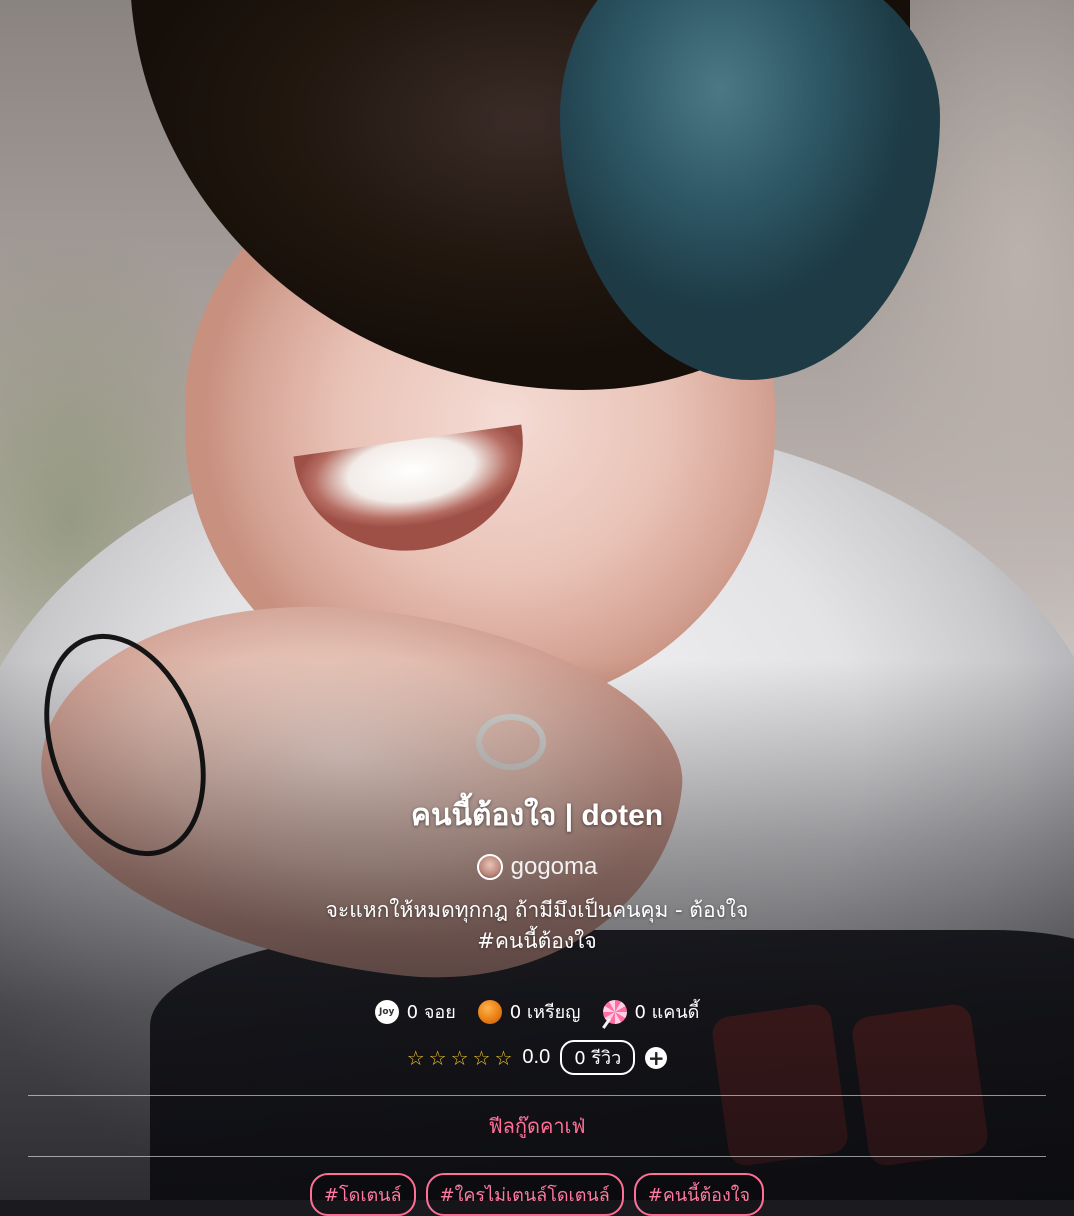  I want to click on stat-candy: 0 แคนดี้, so click(650, 1013).